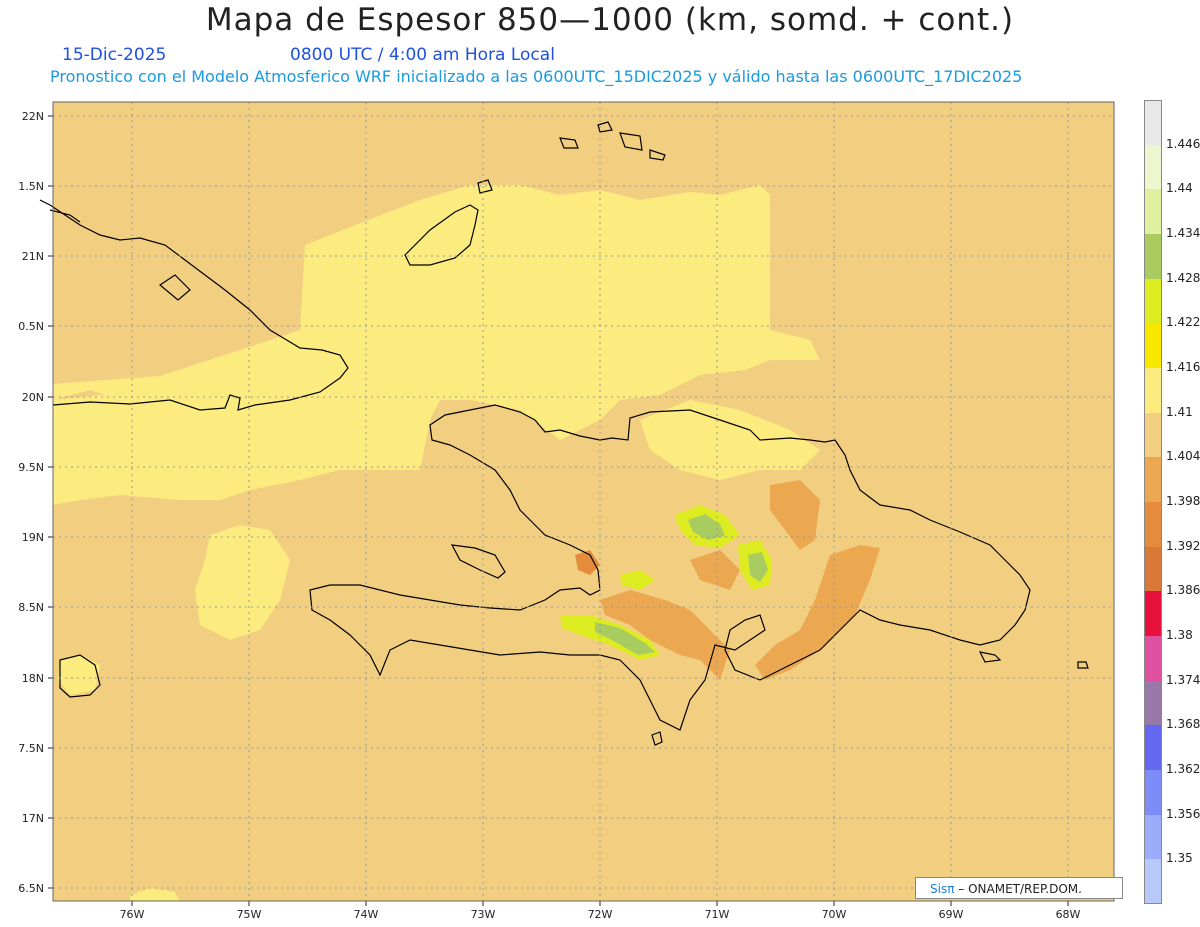 The image size is (1200, 927). What do you see at coordinates (32, 256) in the screenshot?
I see `lat-label: 21N` at bounding box center [32, 256].